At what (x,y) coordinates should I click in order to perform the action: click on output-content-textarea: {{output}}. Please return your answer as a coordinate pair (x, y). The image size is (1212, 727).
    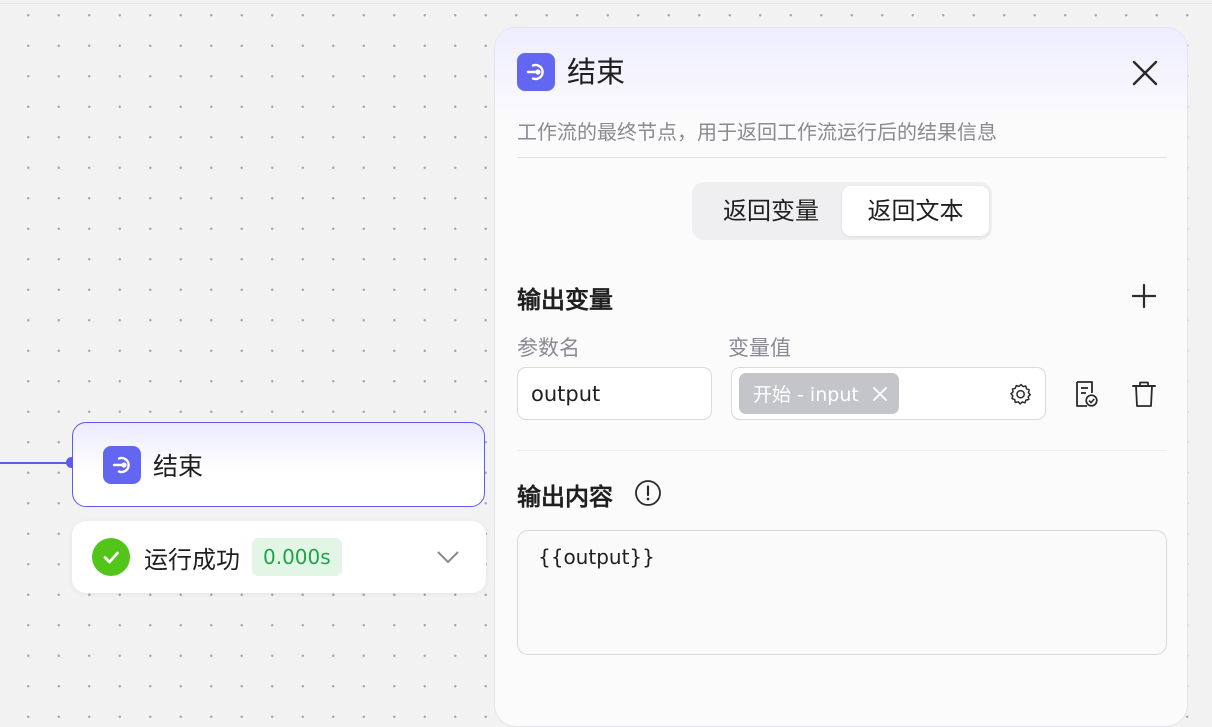
    Looking at the image, I should click on (842, 592).